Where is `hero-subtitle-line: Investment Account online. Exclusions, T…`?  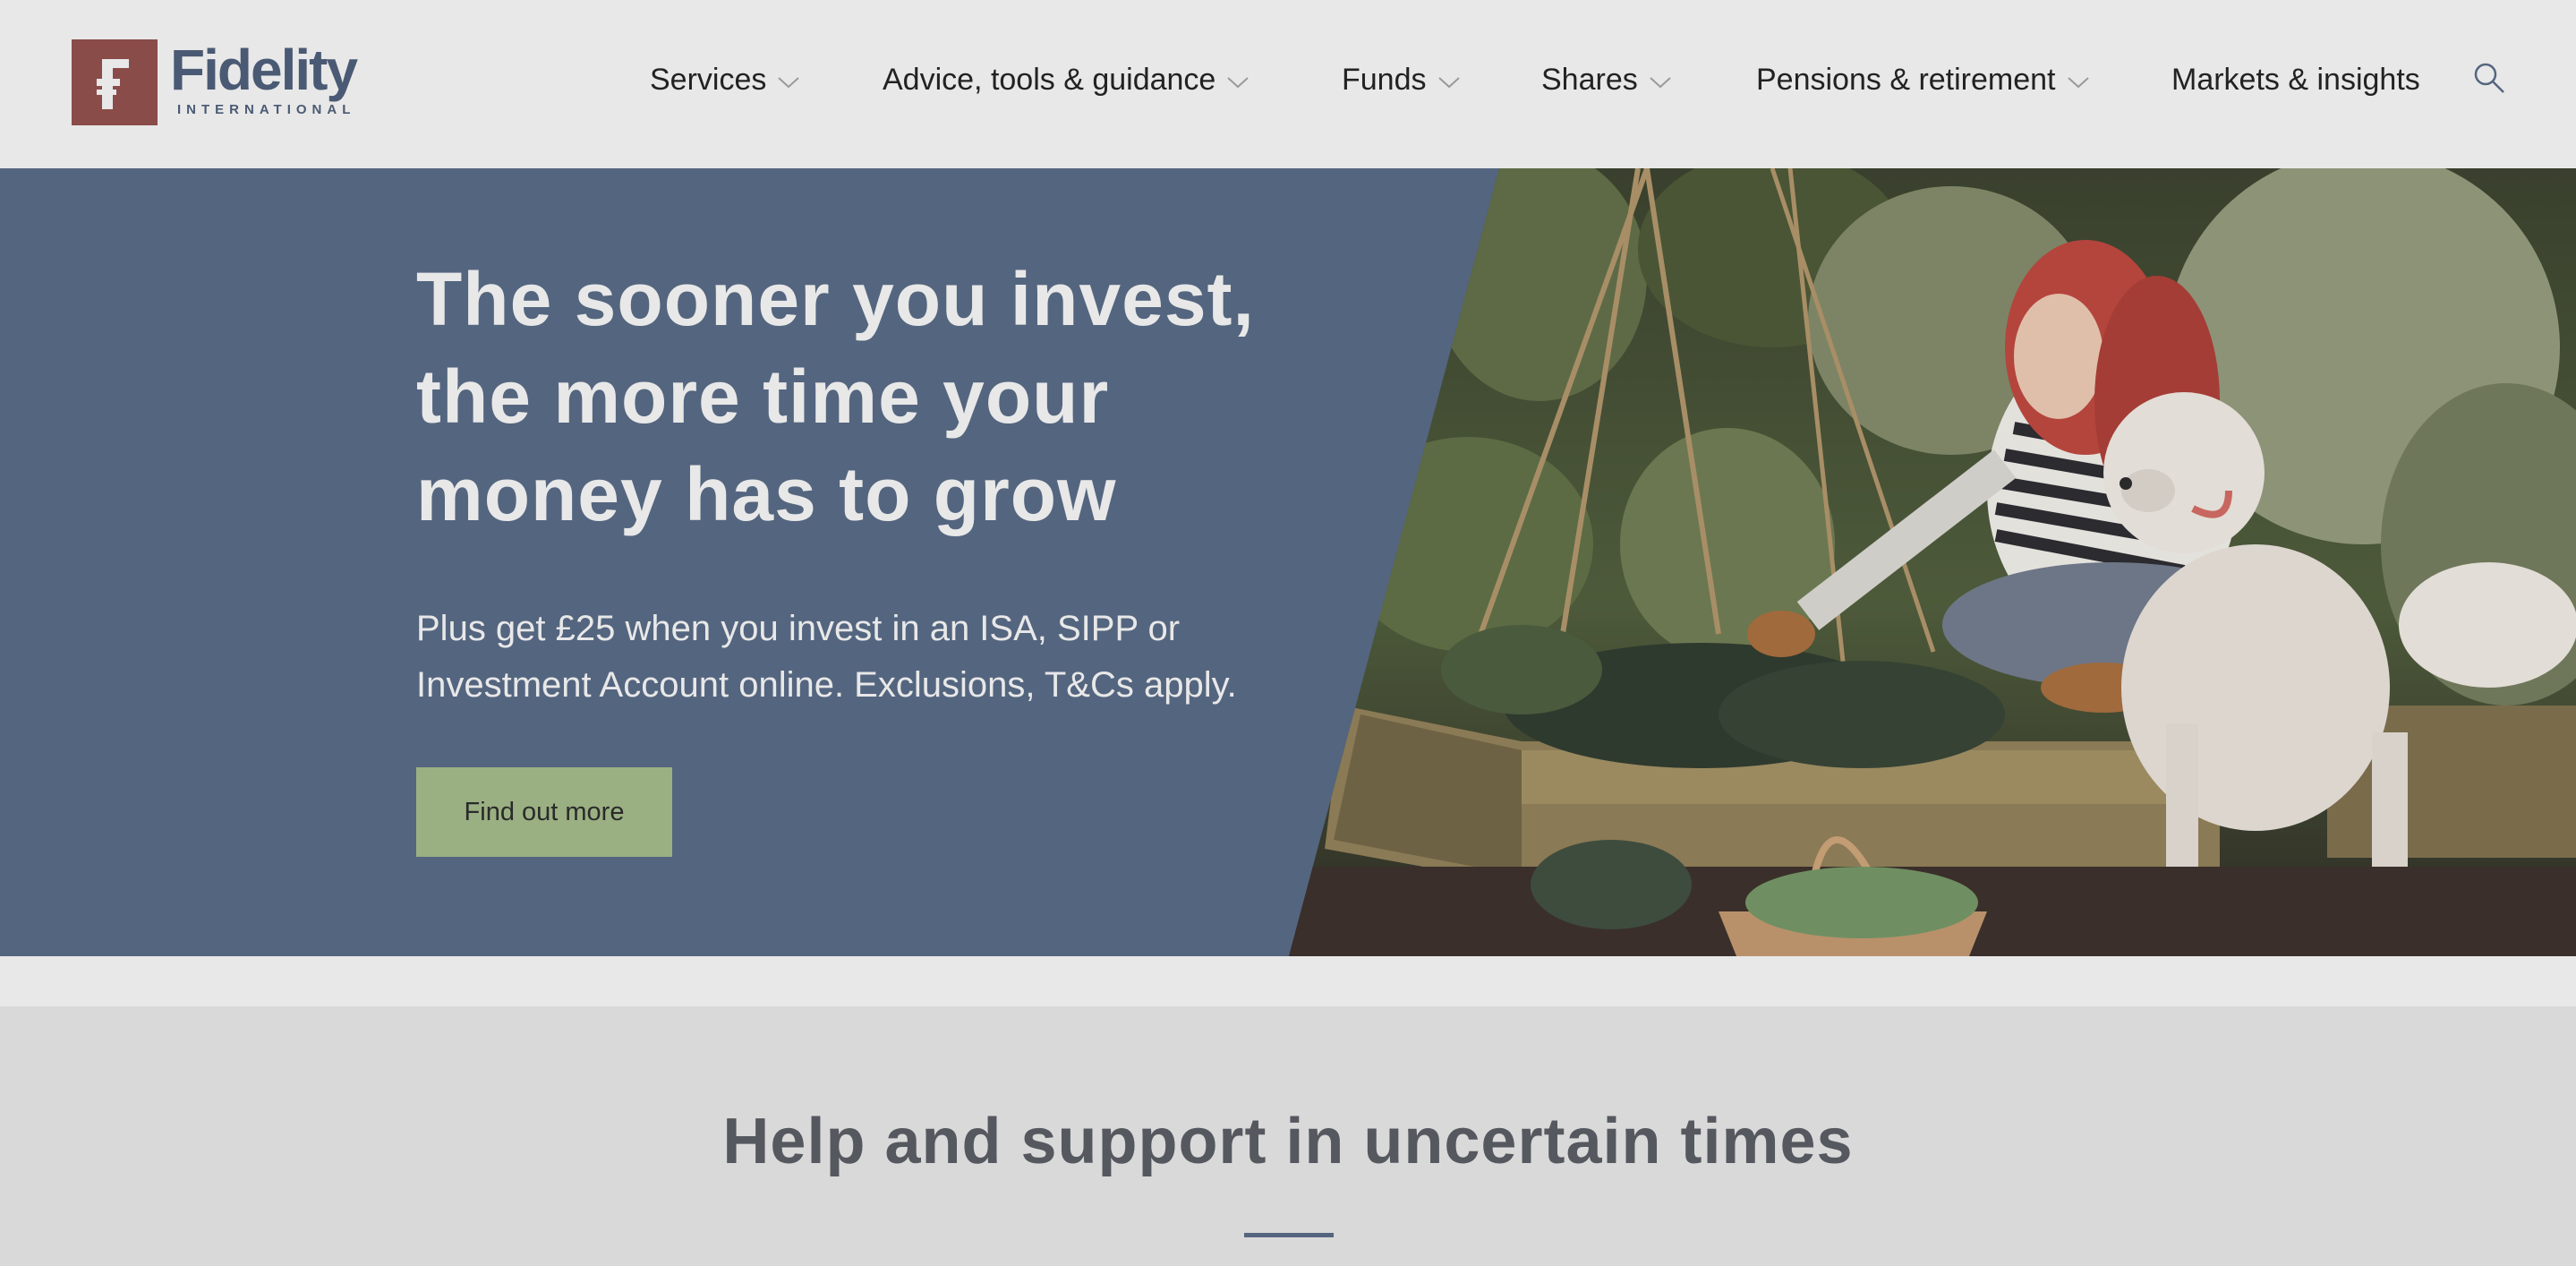 hero-subtitle-line: Investment Account online. Exclusions, T… is located at coordinates (826, 685).